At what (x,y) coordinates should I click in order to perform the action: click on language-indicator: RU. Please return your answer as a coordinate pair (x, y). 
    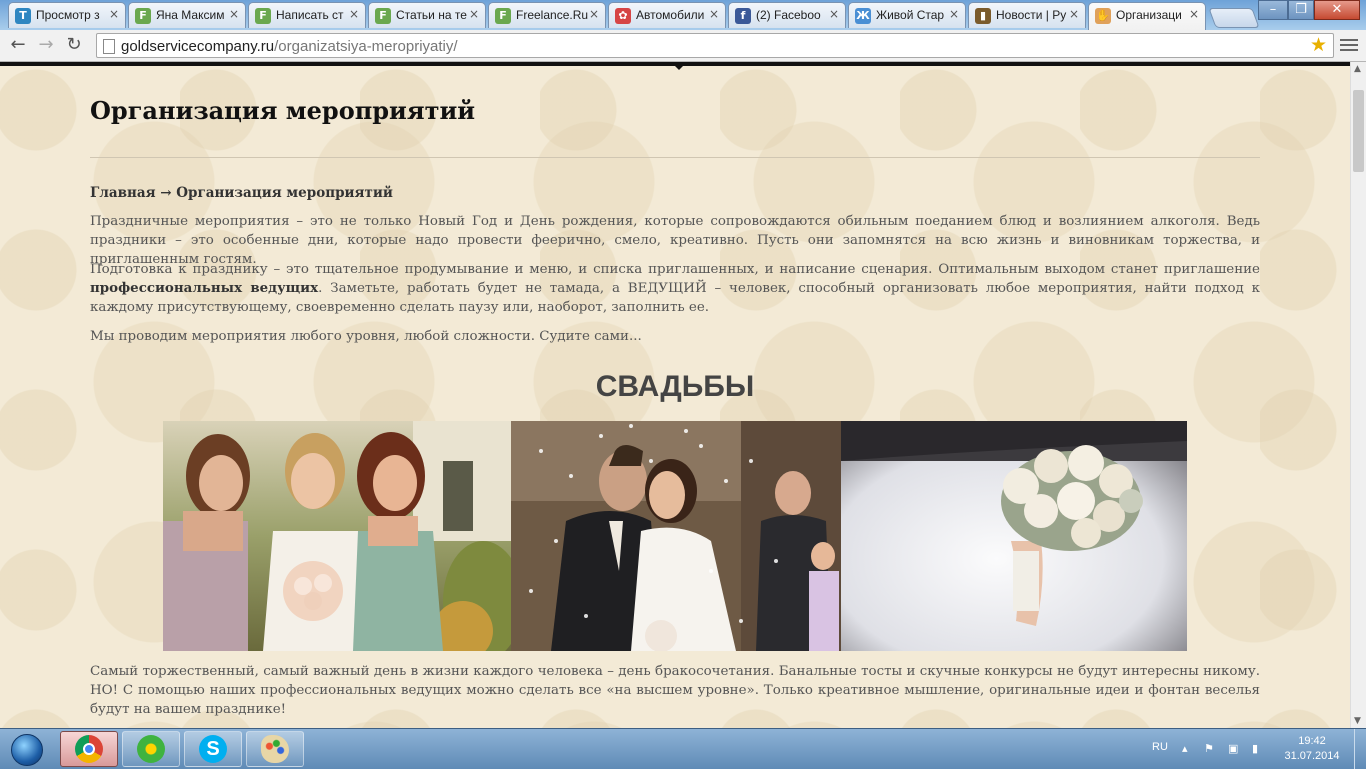
    Looking at the image, I should click on (1160, 747).